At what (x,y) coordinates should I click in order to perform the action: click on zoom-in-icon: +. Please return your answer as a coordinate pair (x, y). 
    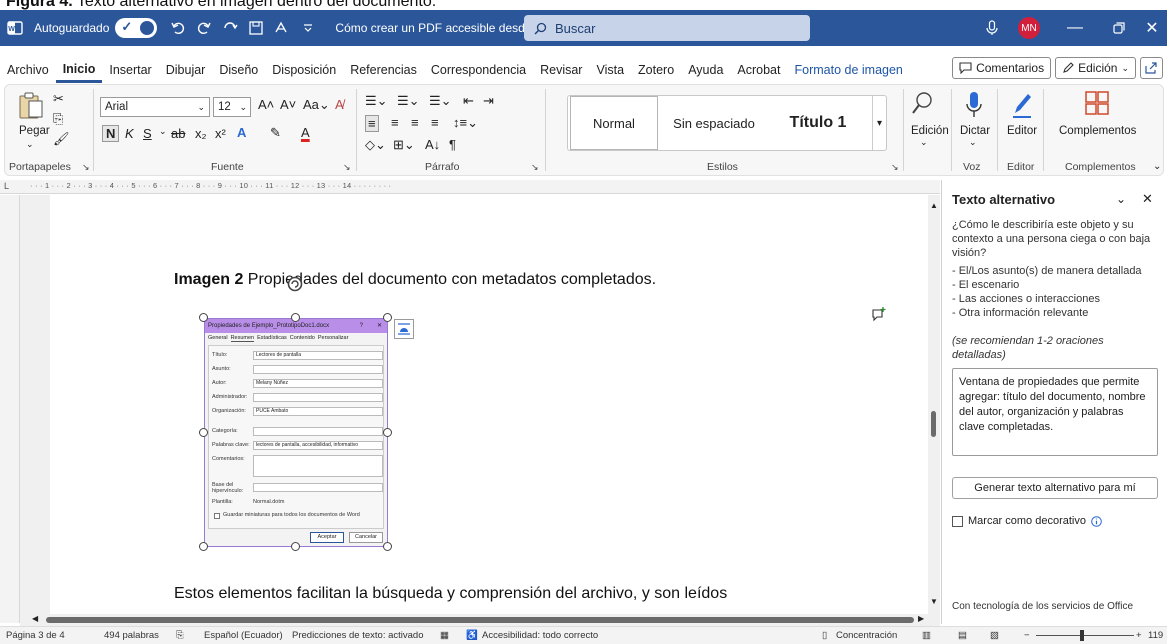
    Looking at the image, I should click on (1139, 635).